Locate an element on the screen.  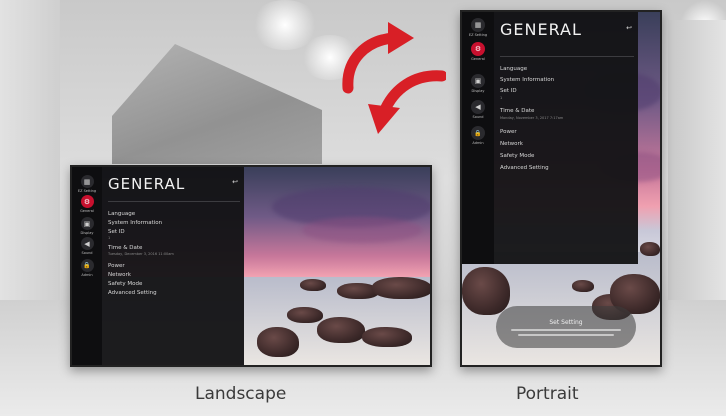
time-date-value: Tuesday, December 3, 2016 11:00am is located at coordinates (141, 254).